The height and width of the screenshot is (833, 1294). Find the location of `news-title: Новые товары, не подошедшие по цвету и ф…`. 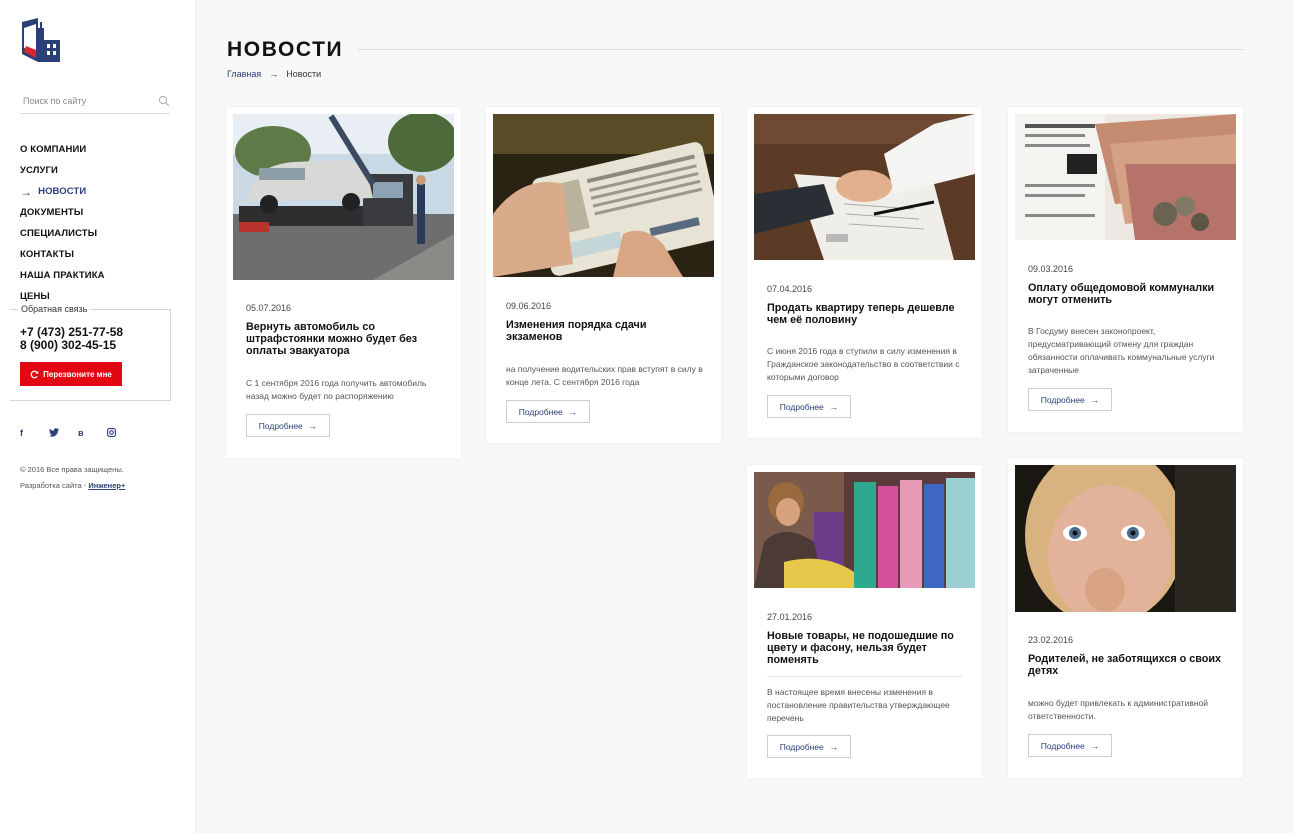

news-title: Новые товары, не подошедшие по цвету и ф… is located at coordinates (864, 648).